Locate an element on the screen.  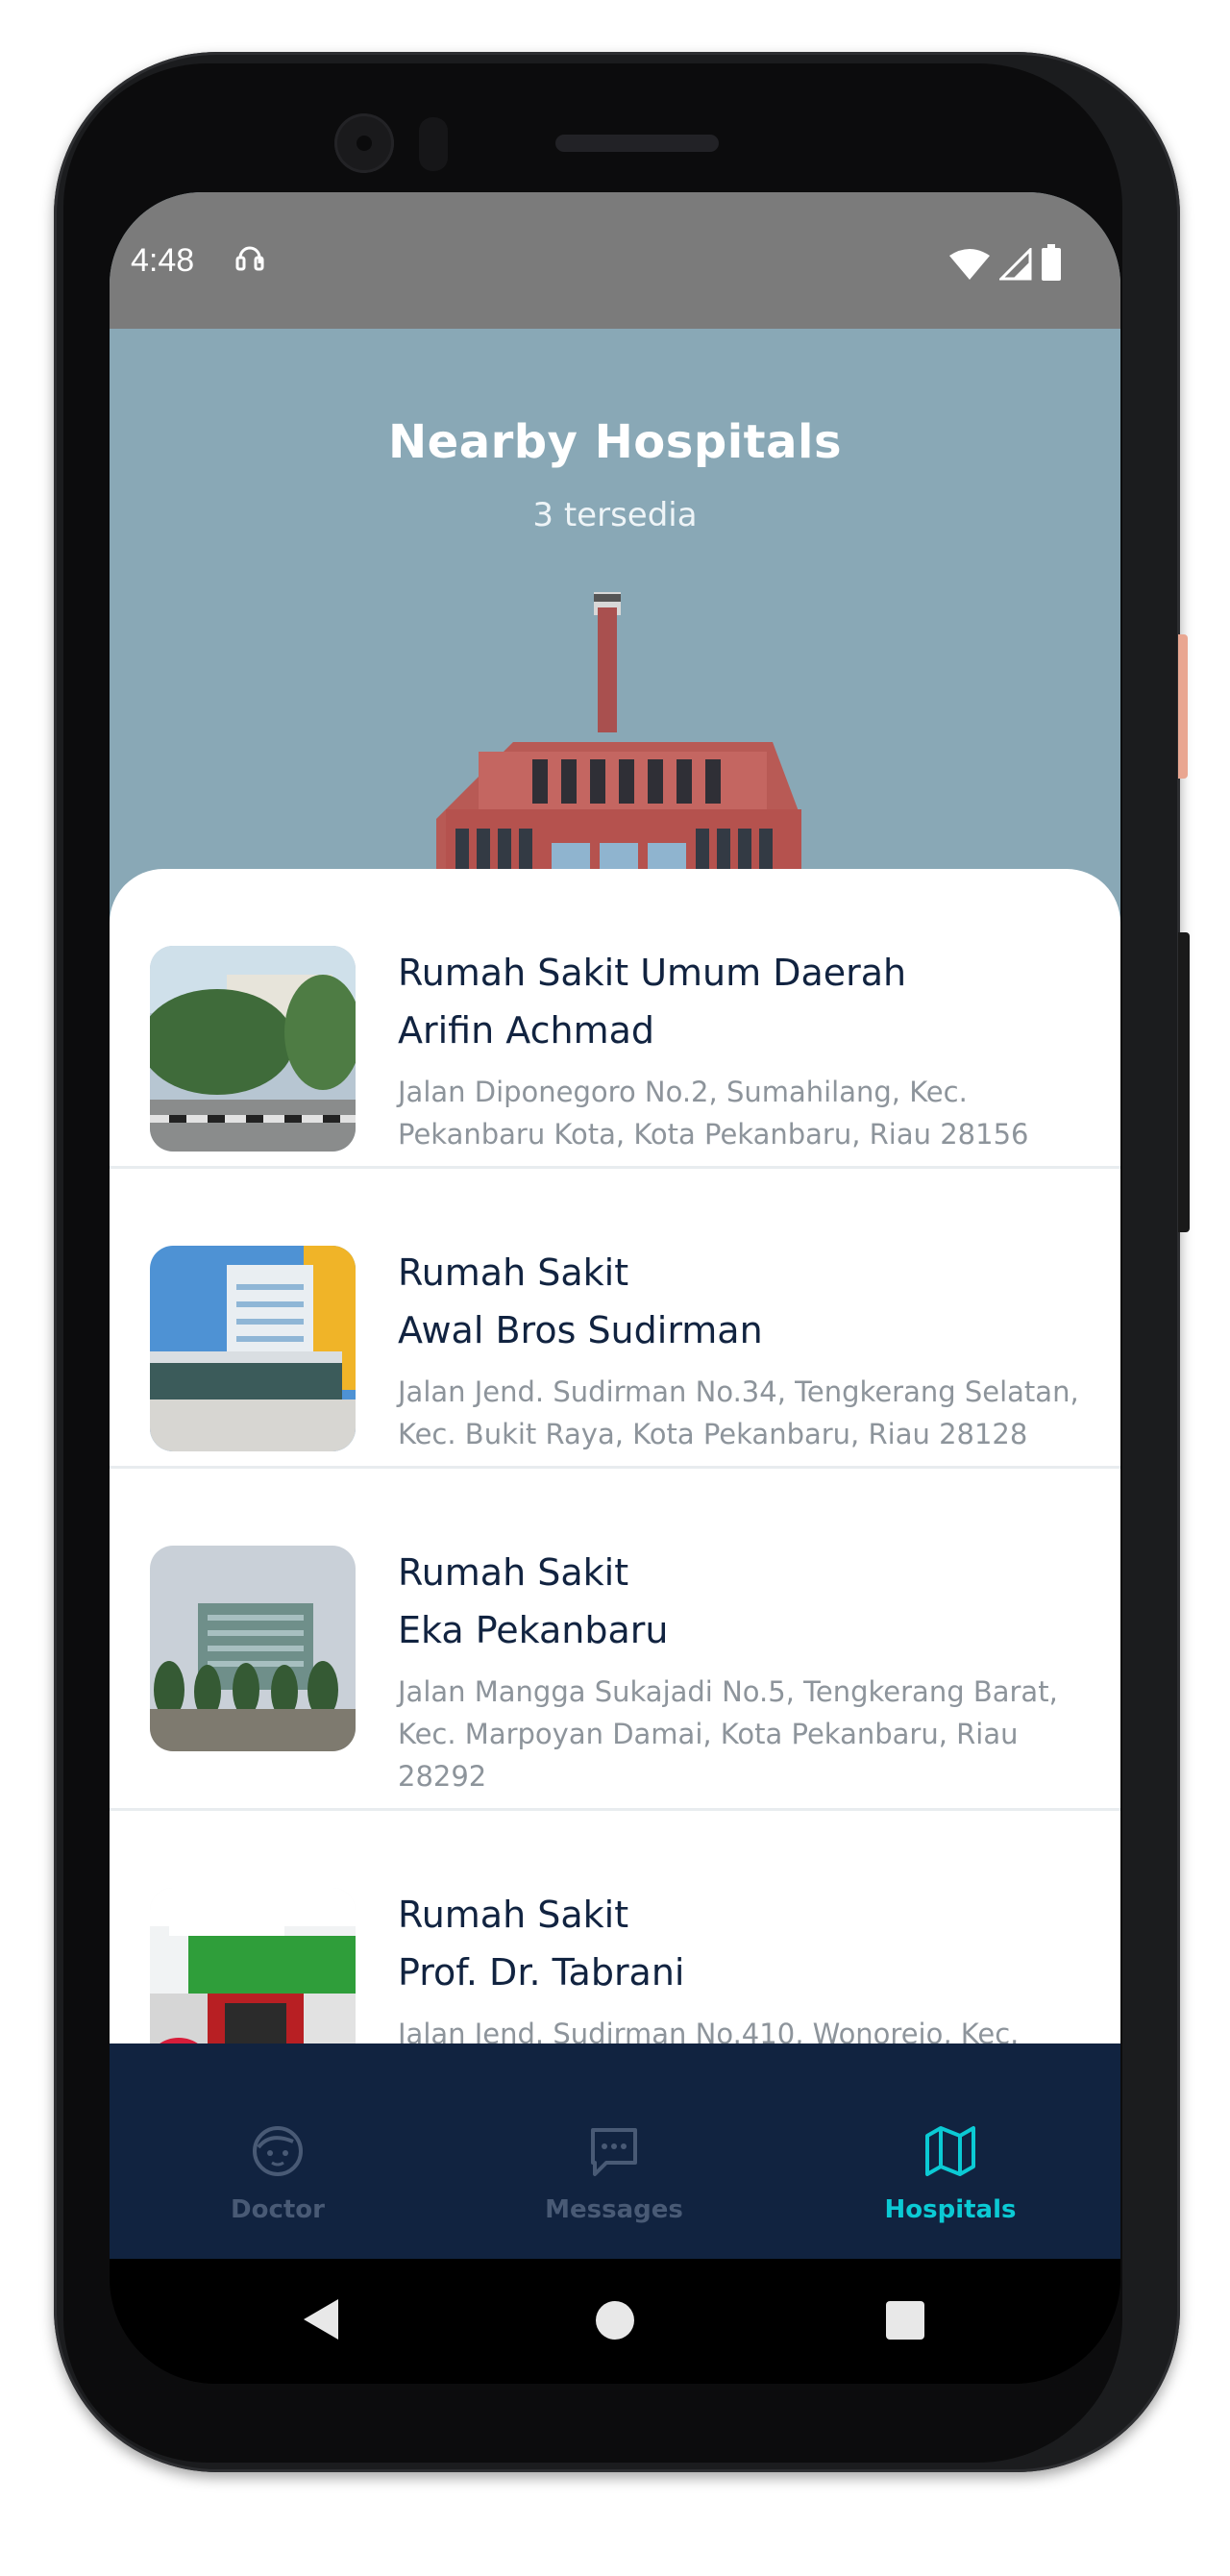
hospital-name-line2: Eka Pekanbaru is located at coordinates (533, 1630).